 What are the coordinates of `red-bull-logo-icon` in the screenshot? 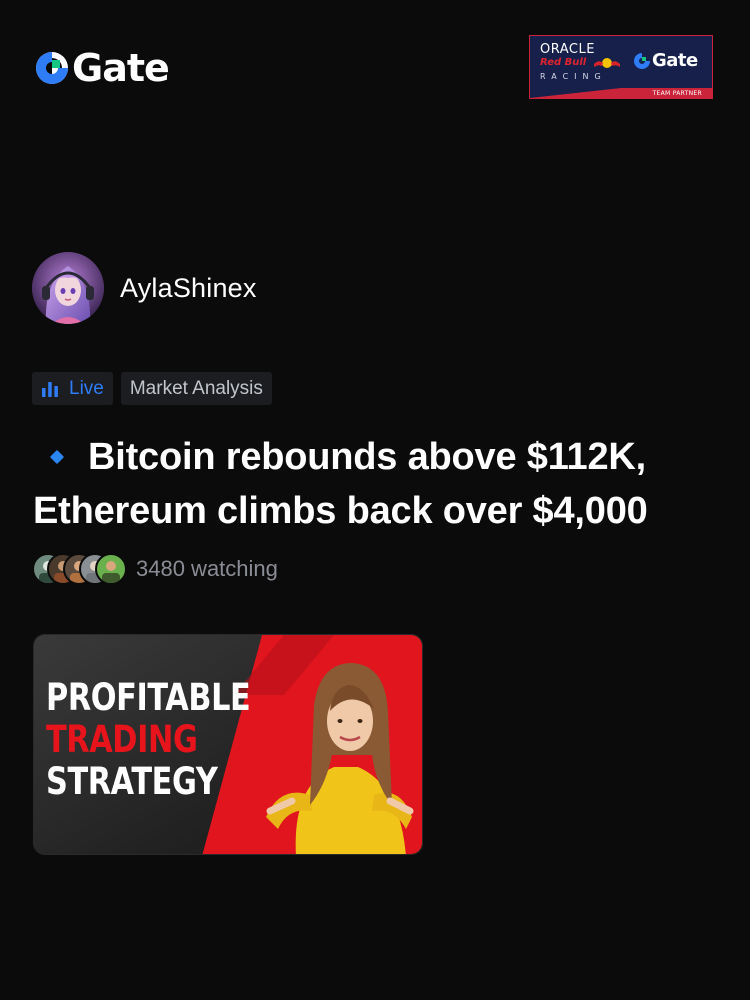 It's located at (607, 63).